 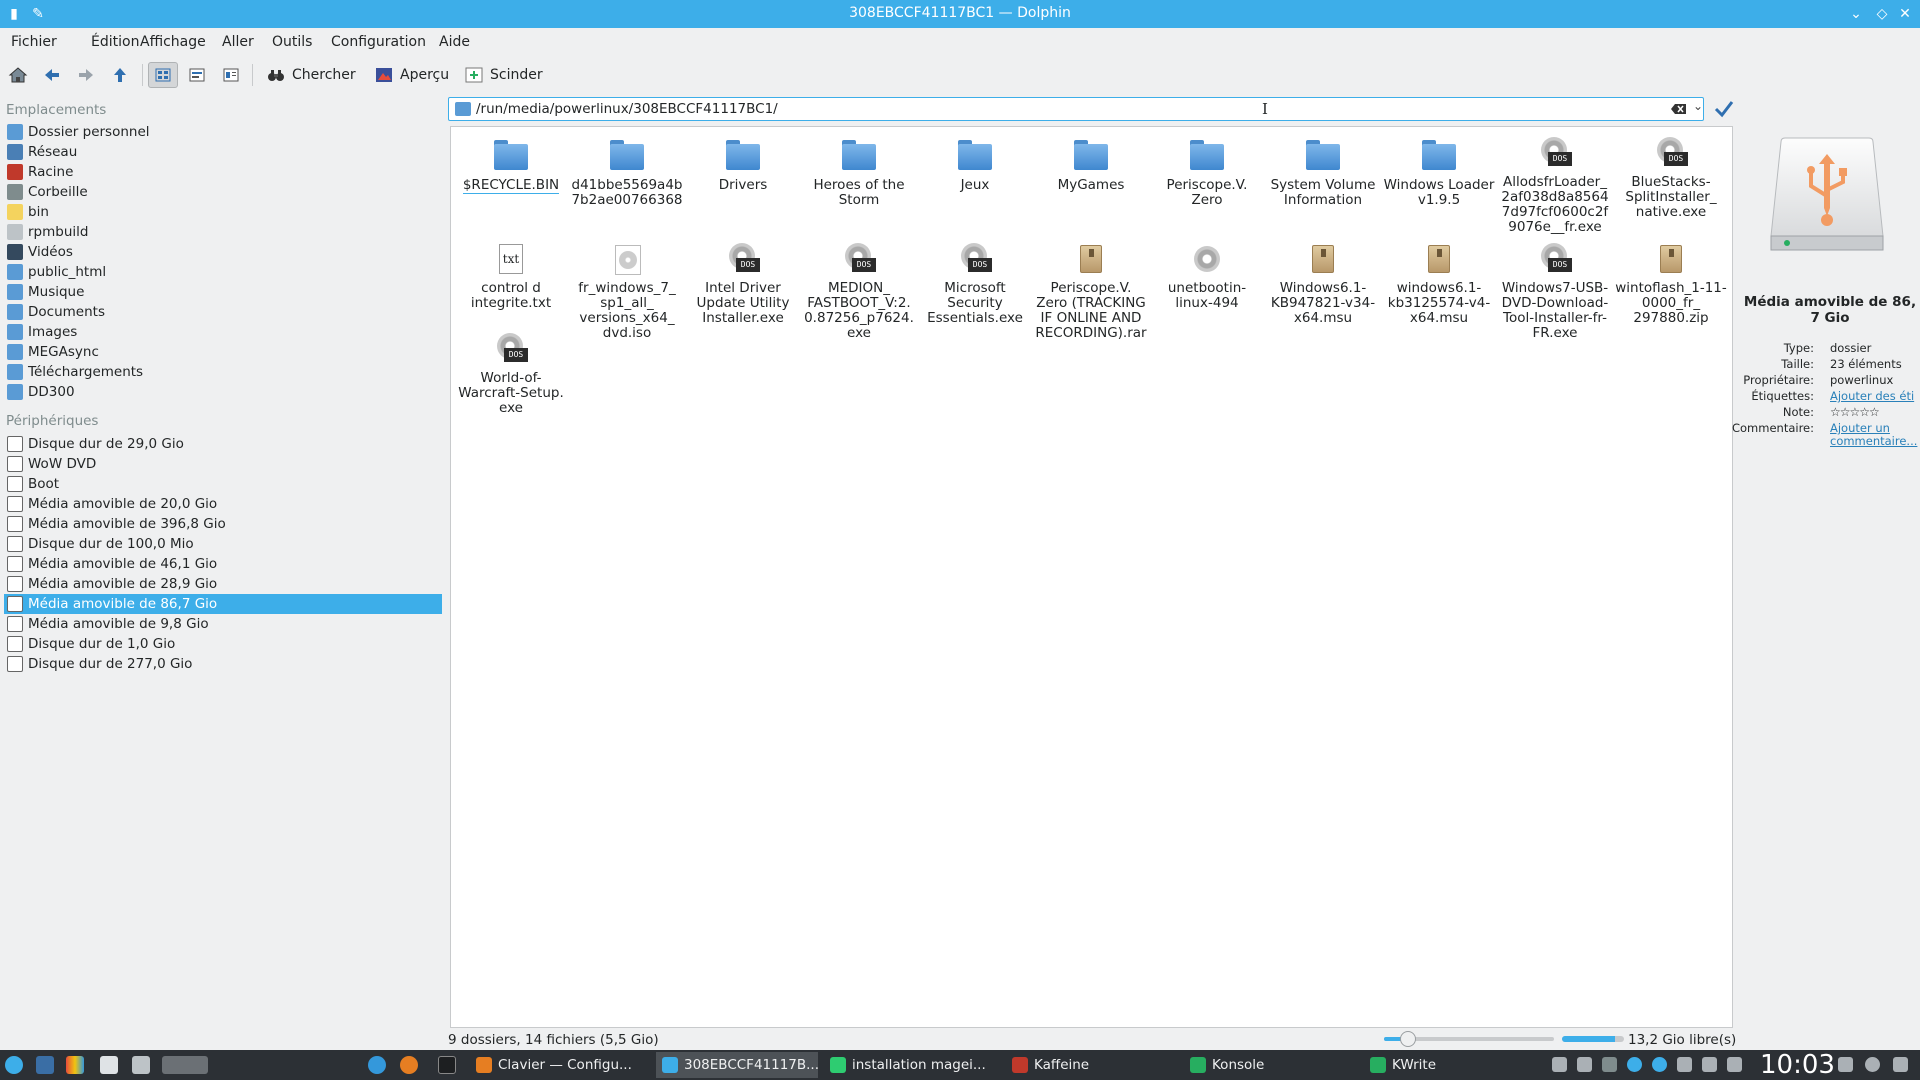 What do you see at coordinates (223, 464) in the screenshot?
I see `sidebar-device-item: WoW DVD` at bounding box center [223, 464].